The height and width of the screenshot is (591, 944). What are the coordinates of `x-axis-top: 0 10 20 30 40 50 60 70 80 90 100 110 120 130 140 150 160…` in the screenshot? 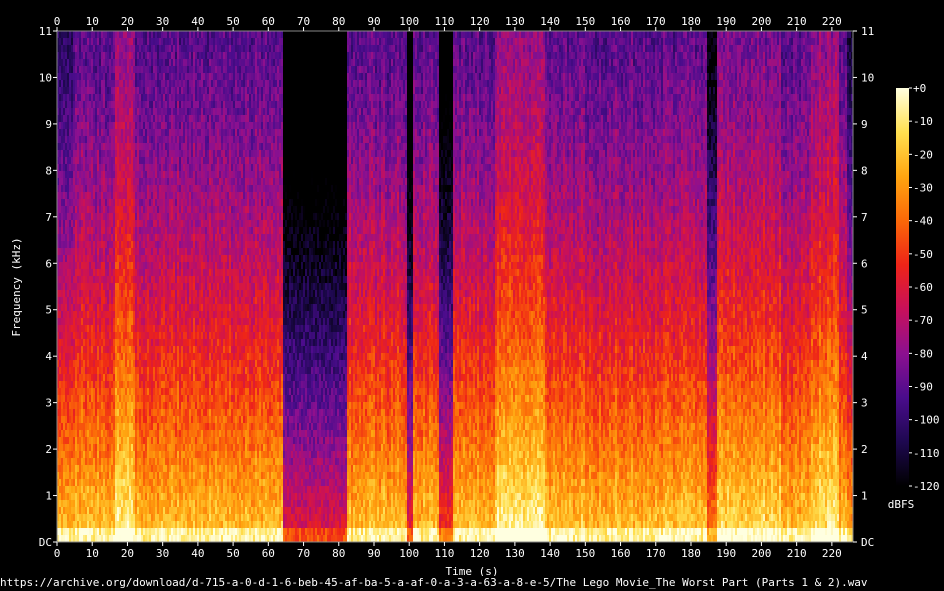 It's located at (448, 23).